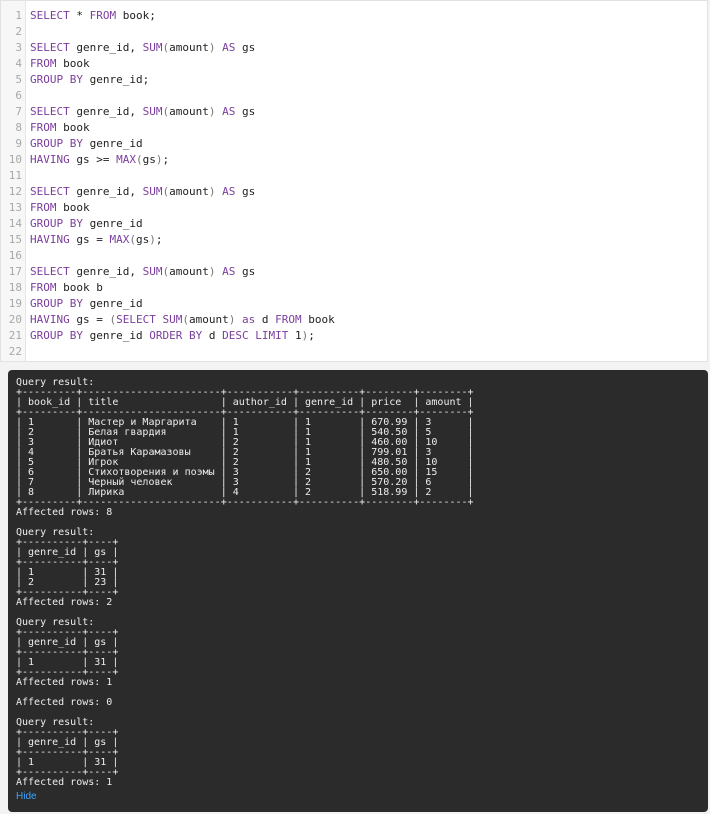 This screenshot has height=814, width=710. I want to click on code-token: book b, so click(79, 287).